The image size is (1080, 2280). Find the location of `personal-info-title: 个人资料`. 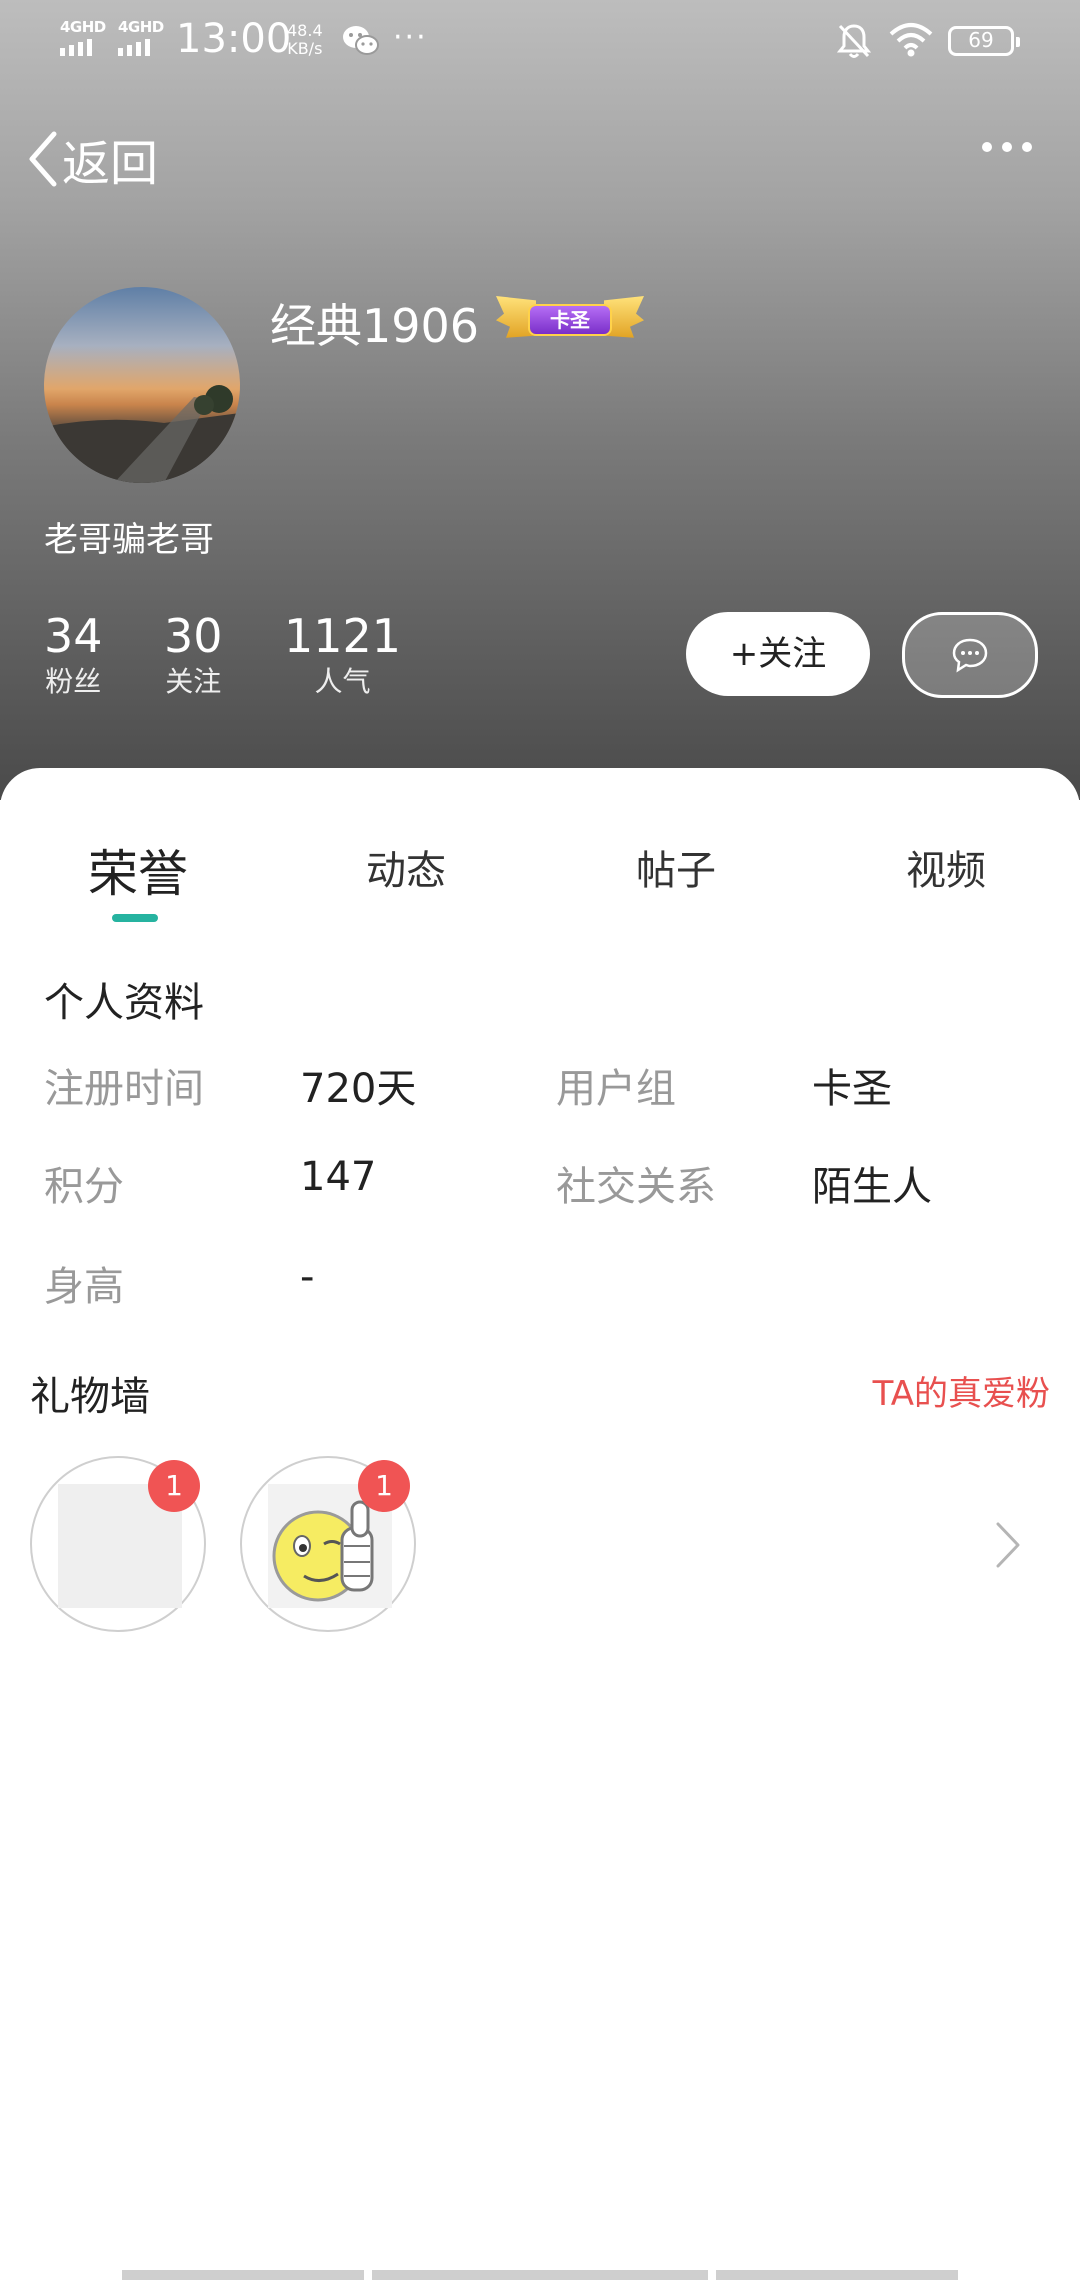

personal-info-title: 个人资料 is located at coordinates (124, 1003).